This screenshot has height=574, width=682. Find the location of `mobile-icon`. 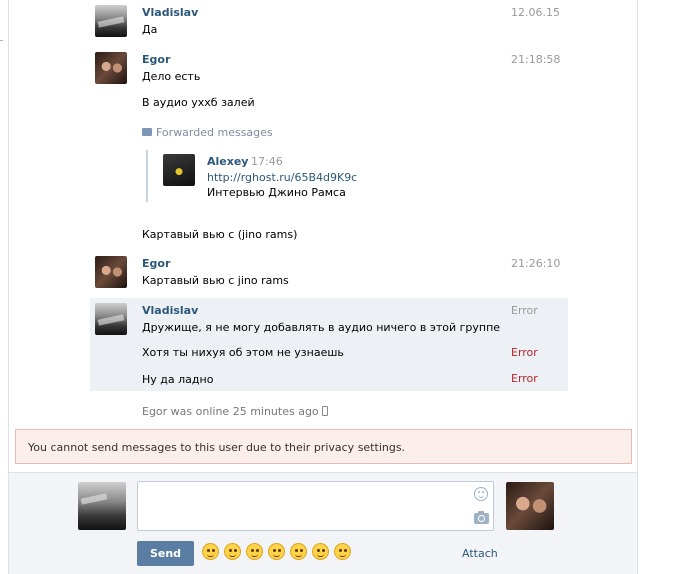

mobile-icon is located at coordinates (324, 411).